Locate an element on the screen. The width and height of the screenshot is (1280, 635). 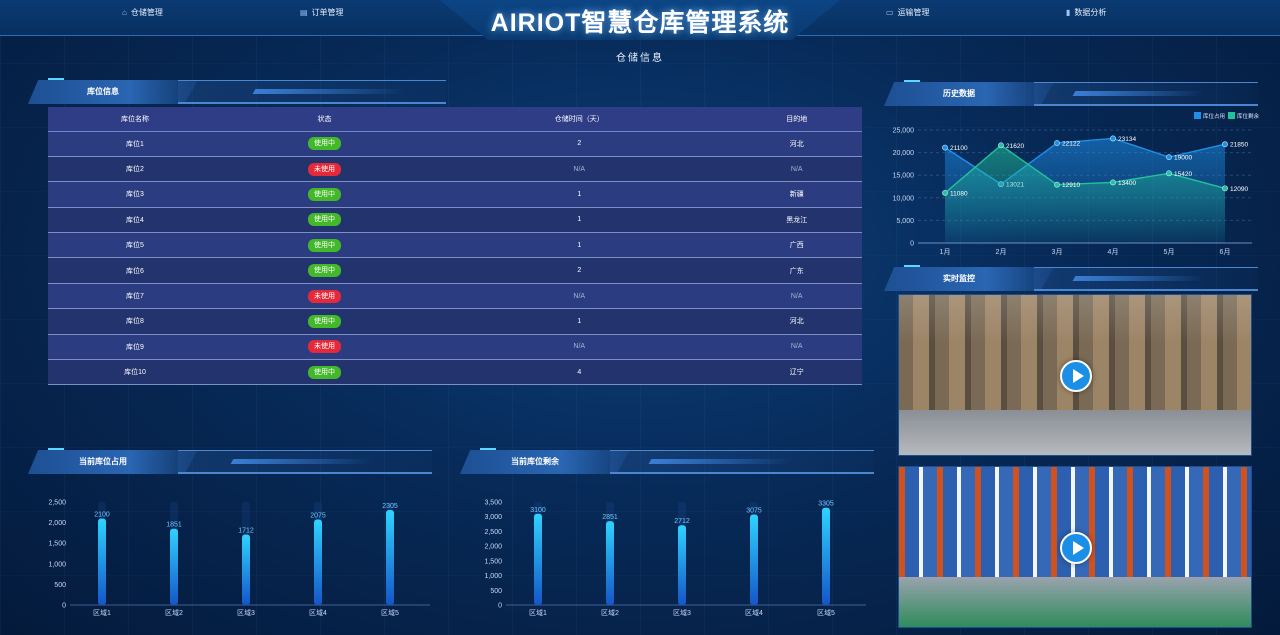
bar-value-label: 2305 is located at coordinates (390, 506).